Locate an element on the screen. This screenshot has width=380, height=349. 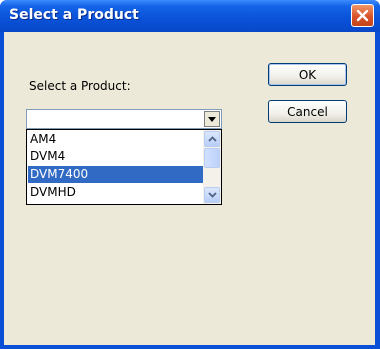
product-combobox is located at coordinates (124, 119).